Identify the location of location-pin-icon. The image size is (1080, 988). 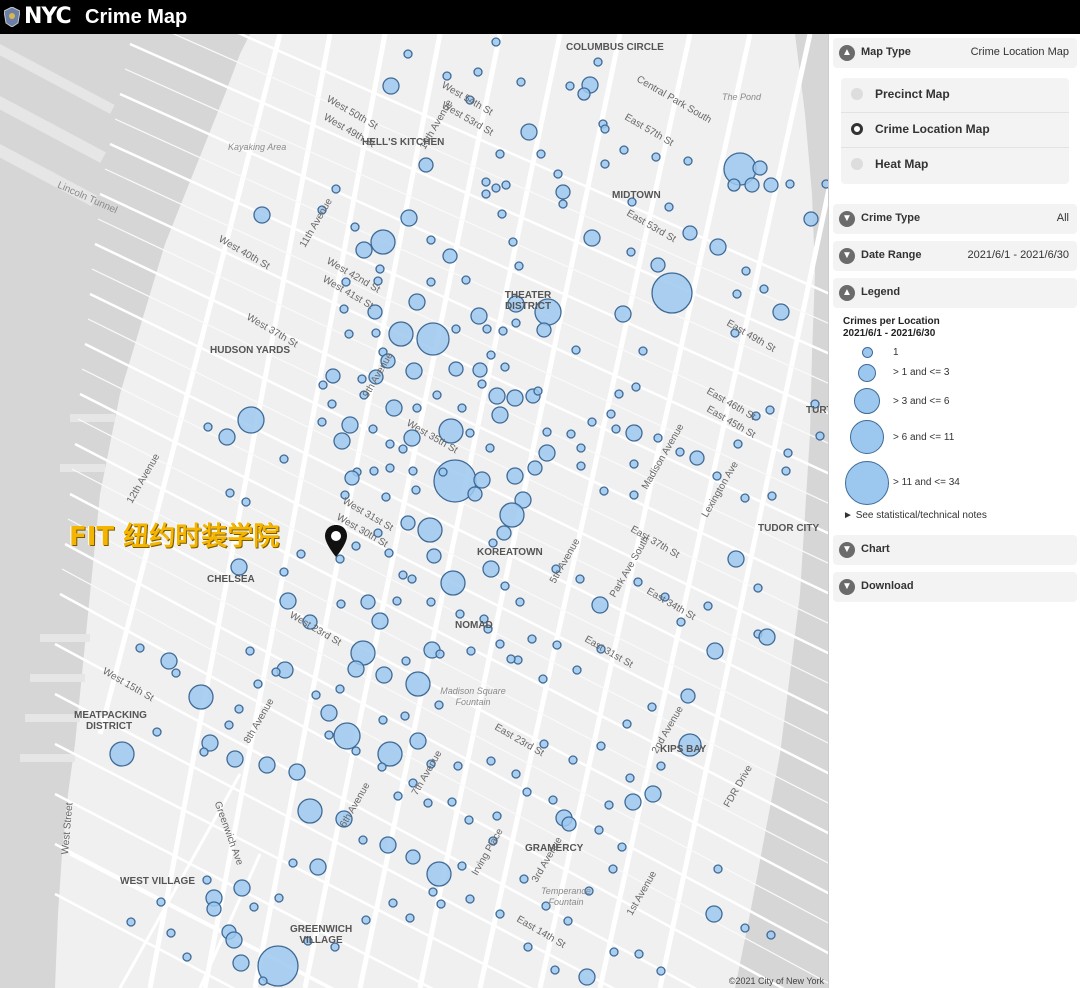
(336, 541).